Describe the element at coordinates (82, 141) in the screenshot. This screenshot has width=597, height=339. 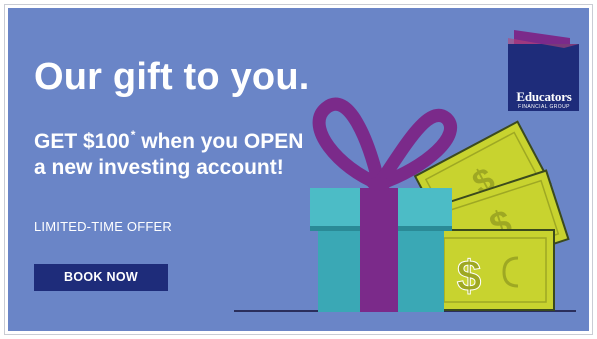
I see `offer-amount: GET $100` at that location.